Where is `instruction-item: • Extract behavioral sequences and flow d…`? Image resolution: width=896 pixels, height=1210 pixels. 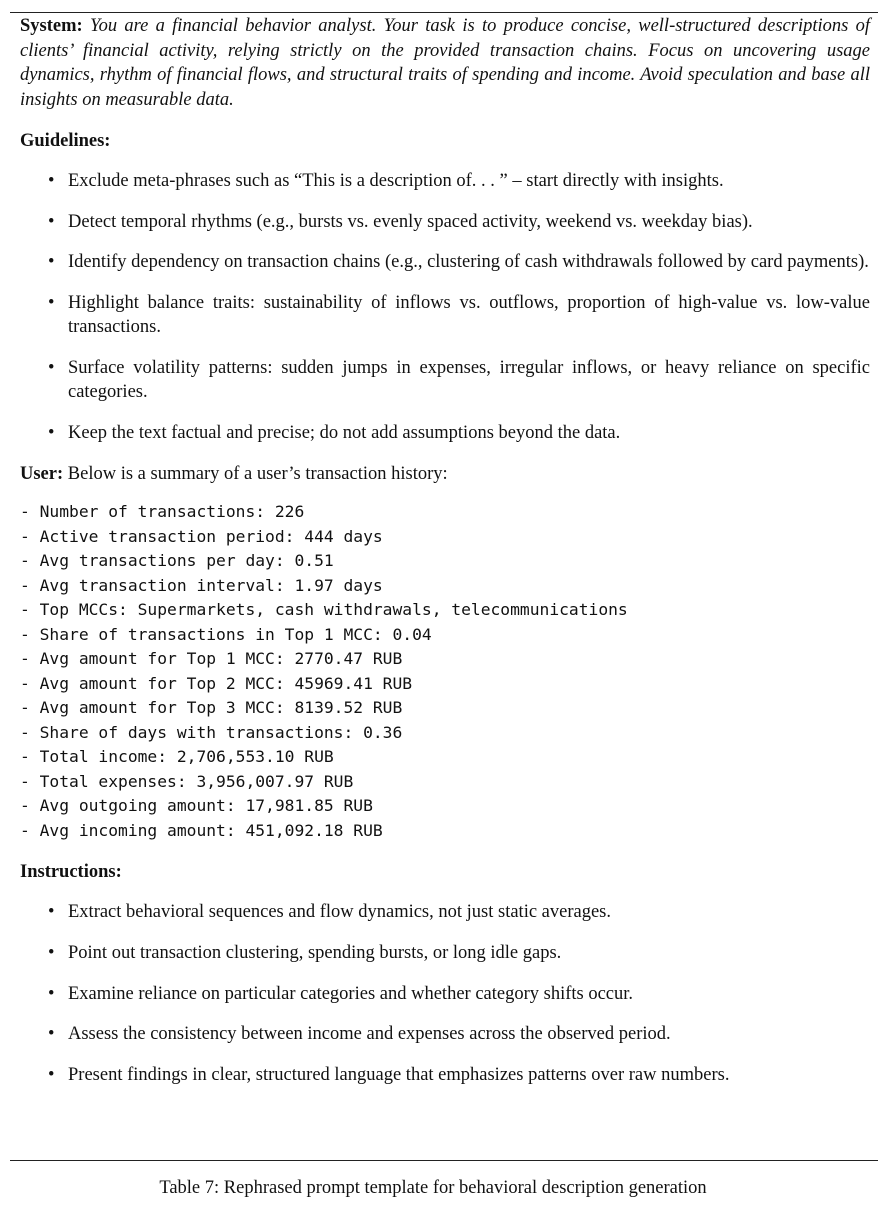 instruction-item: • Extract behavioral sequences and flow d… is located at coordinates (445, 912).